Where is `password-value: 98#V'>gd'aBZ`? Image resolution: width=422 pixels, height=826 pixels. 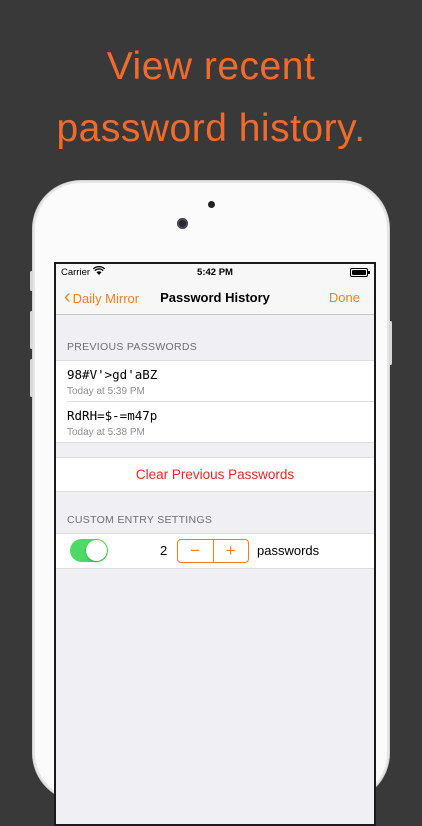
password-value: 98#V'>gd'aBZ is located at coordinates (112, 374).